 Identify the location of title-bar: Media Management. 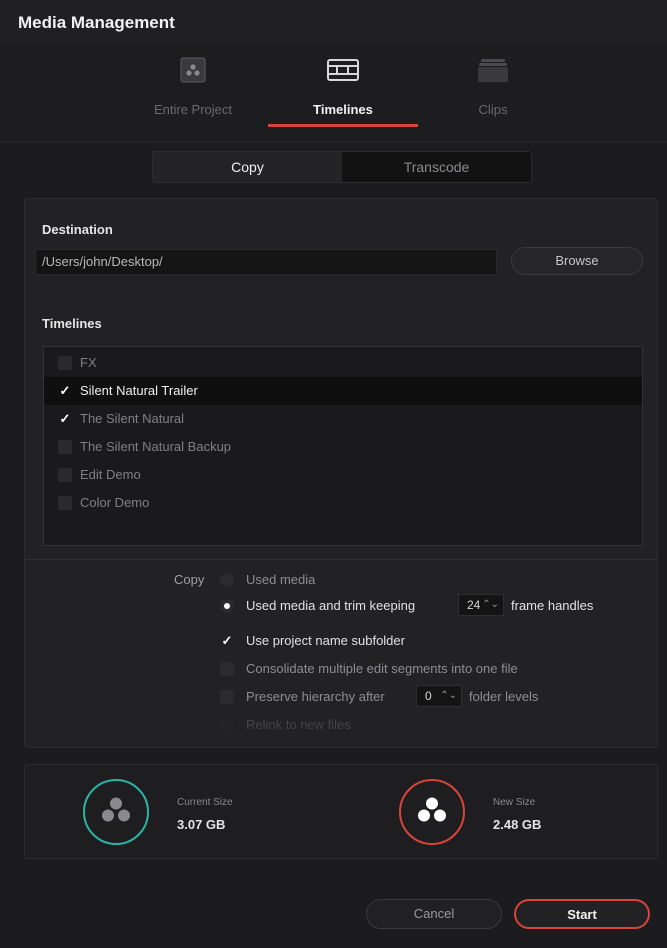
(333, 23).